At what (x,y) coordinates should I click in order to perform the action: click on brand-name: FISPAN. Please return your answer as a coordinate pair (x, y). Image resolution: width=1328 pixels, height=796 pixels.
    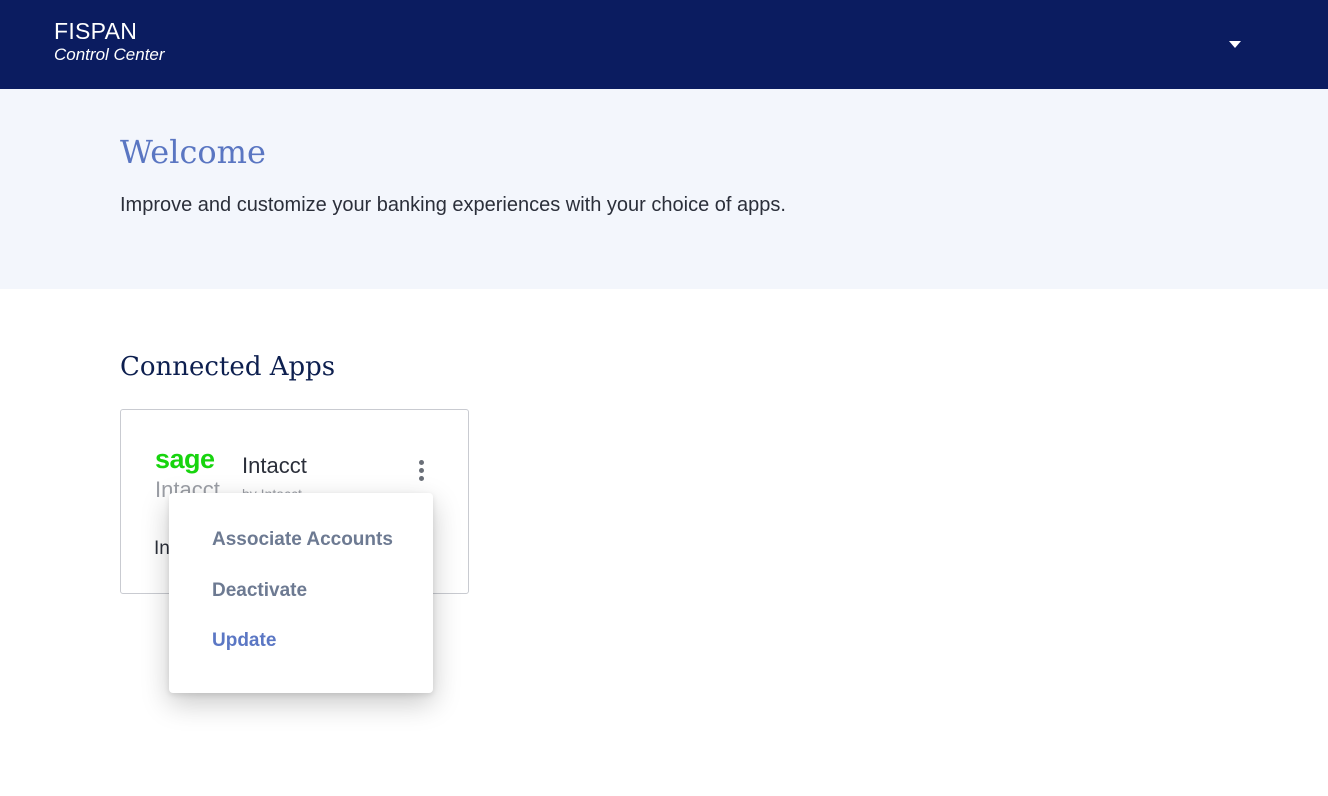
    Looking at the image, I should click on (96, 31).